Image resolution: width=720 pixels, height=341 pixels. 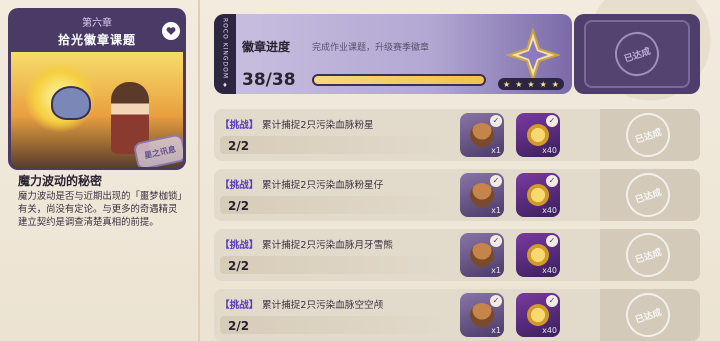 What do you see at coordinates (457, 135) in the screenshot?
I see `task-row: 【挑战】 累计捕捉2只污染血脉粉星 2/2 ✓ x1 ✓ x40 已达成` at bounding box center [457, 135].